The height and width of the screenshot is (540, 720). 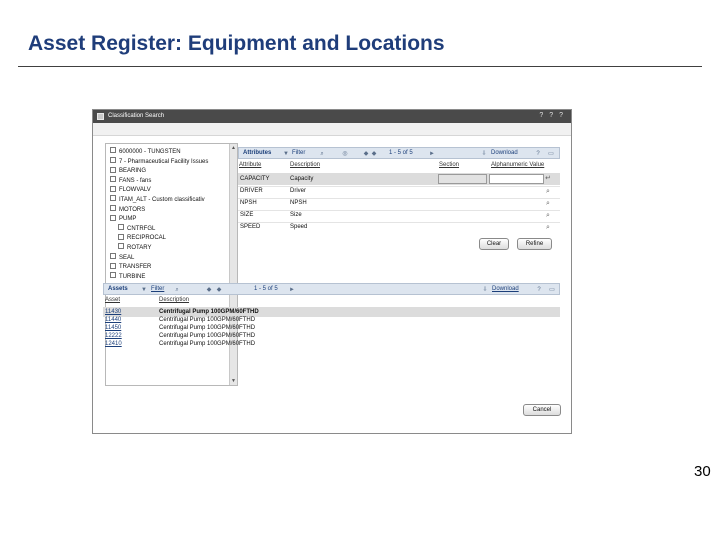 What do you see at coordinates (162, 200) in the screenshot?
I see `tree-item-label: ITAM_ALT - Custom classificativ` at bounding box center [162, 200].